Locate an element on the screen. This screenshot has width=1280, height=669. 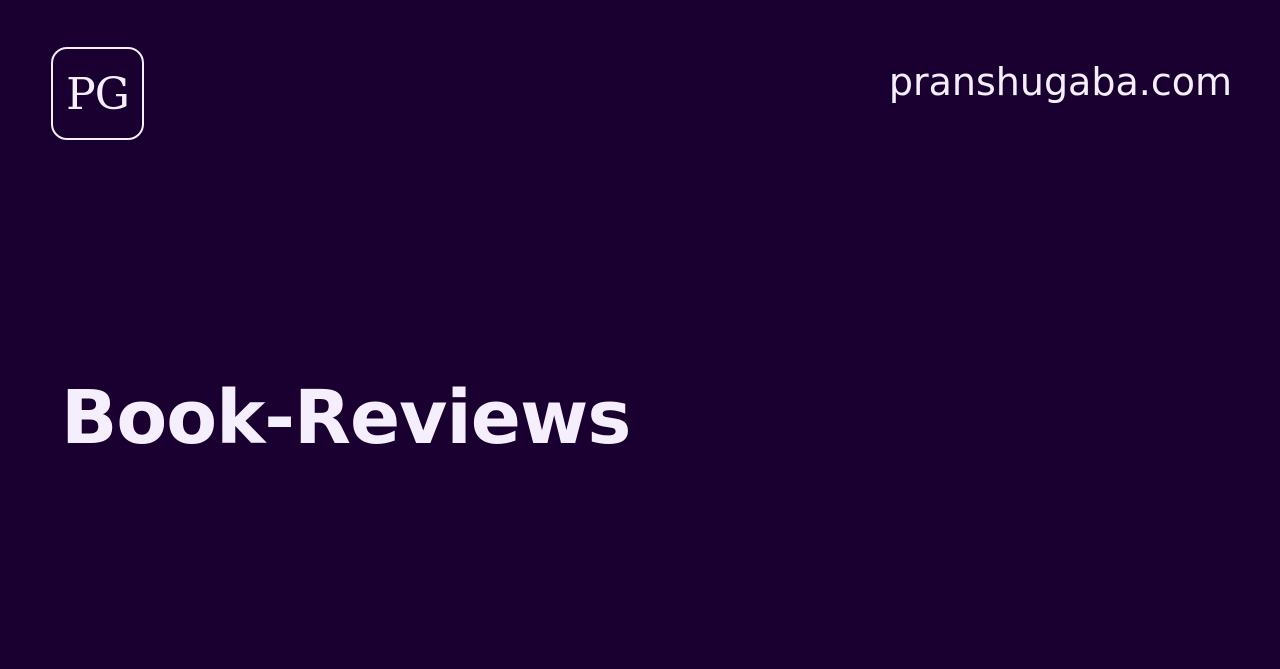
site-domain-link: pranshugaba.com is located at coordinates (1060, 82).